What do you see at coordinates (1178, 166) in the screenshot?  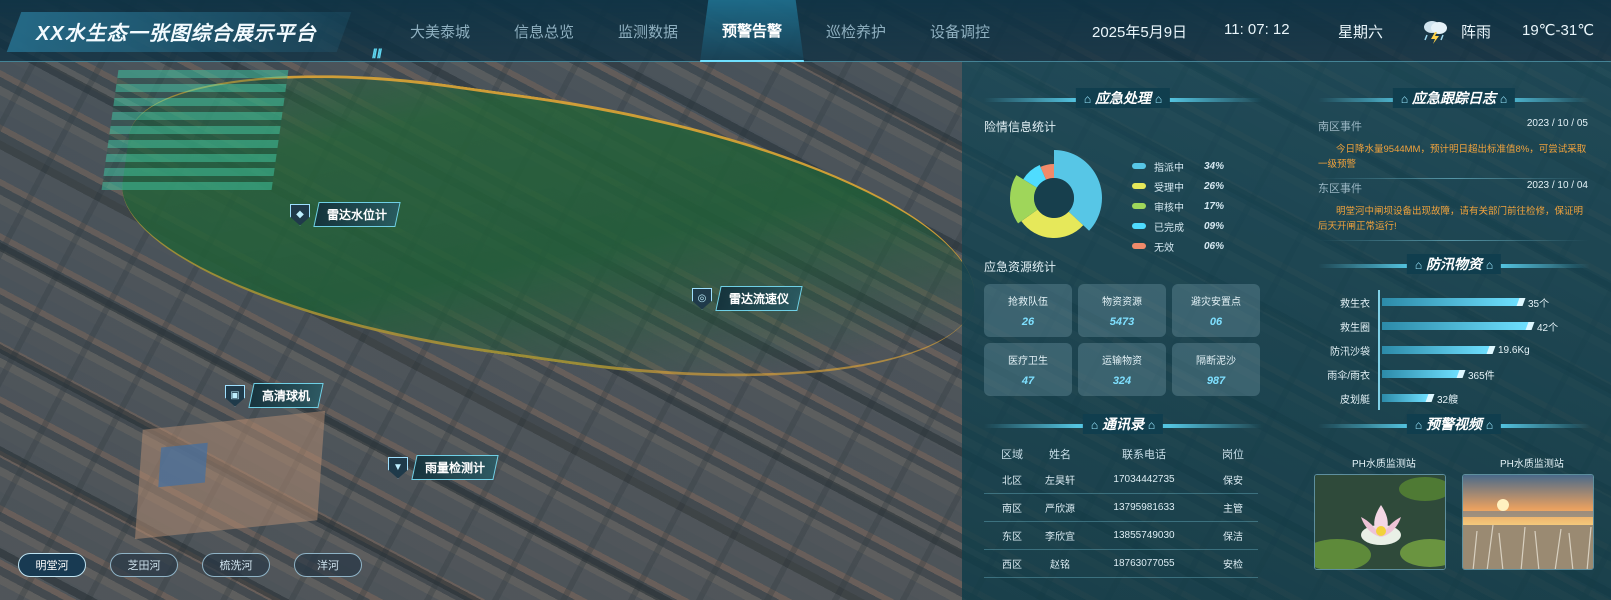 I see `legend-item: 指派中 34%` at bounding box center [1178, 166].